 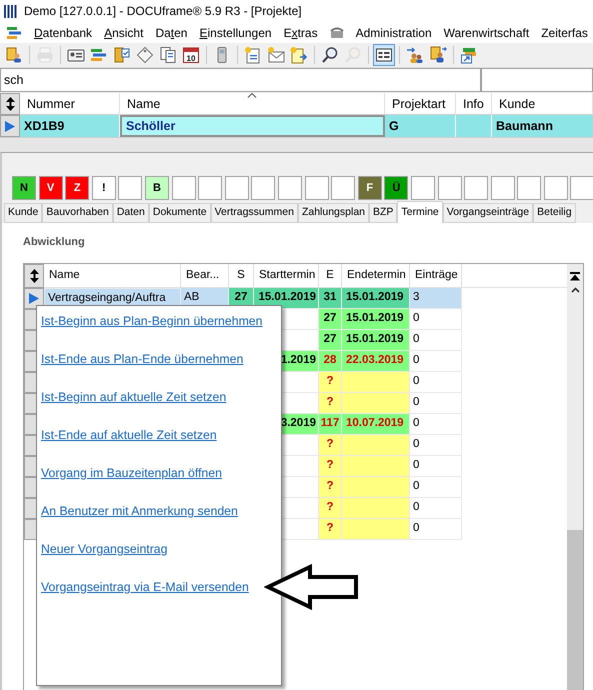 I want to click on vertical-scrollbar, so click(x=575, y=477).